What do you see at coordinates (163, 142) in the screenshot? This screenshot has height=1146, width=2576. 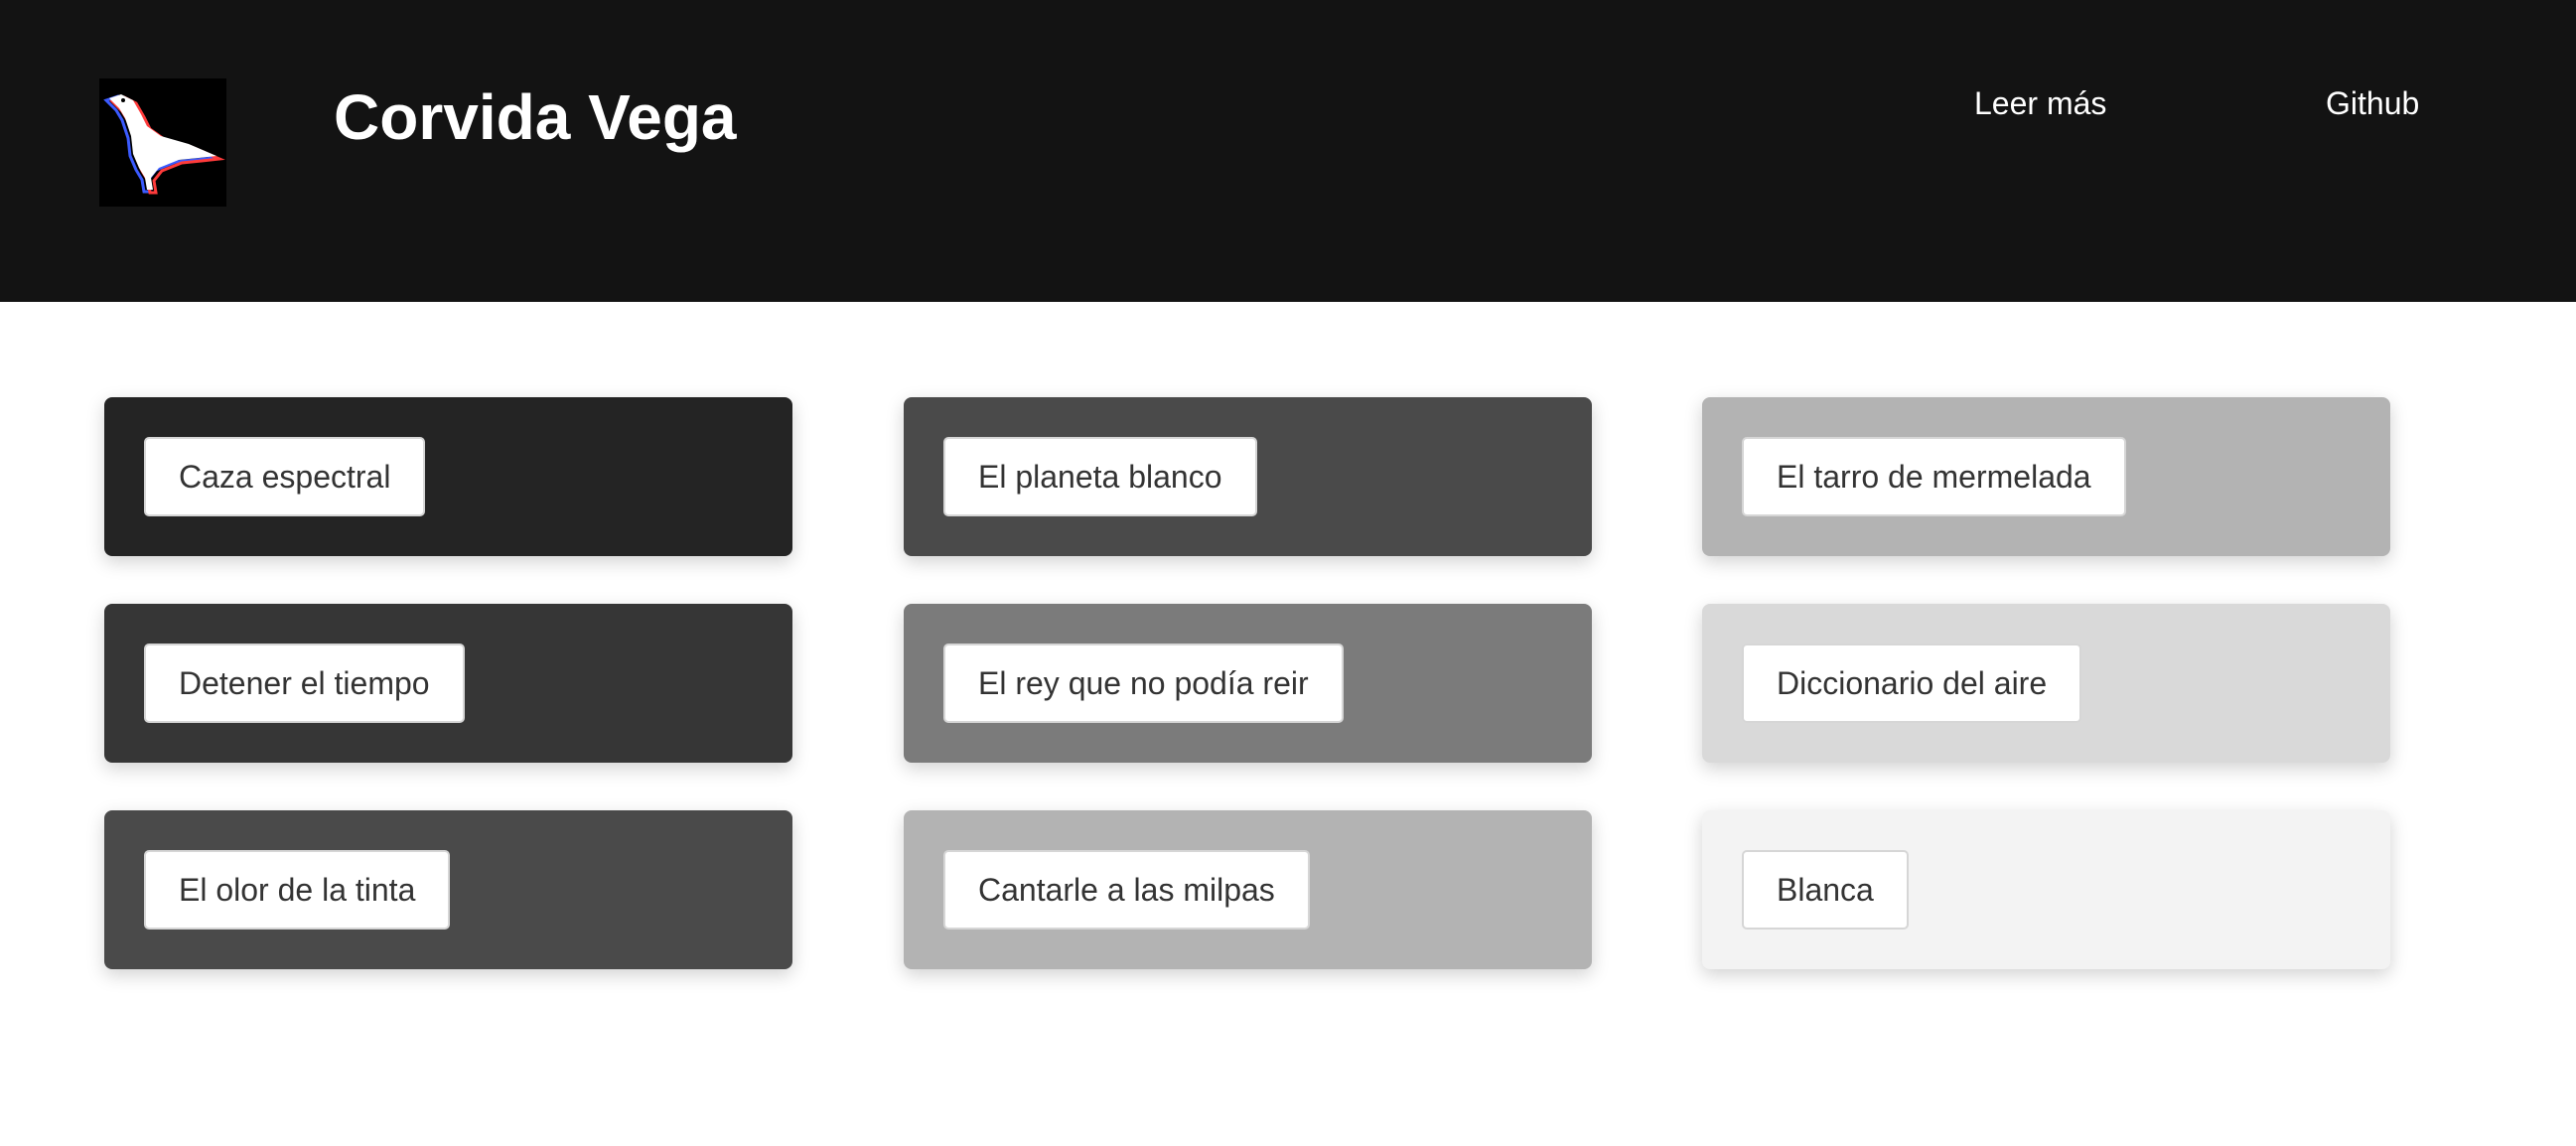 I see `crow-icon` at bounding box center [163, 142].